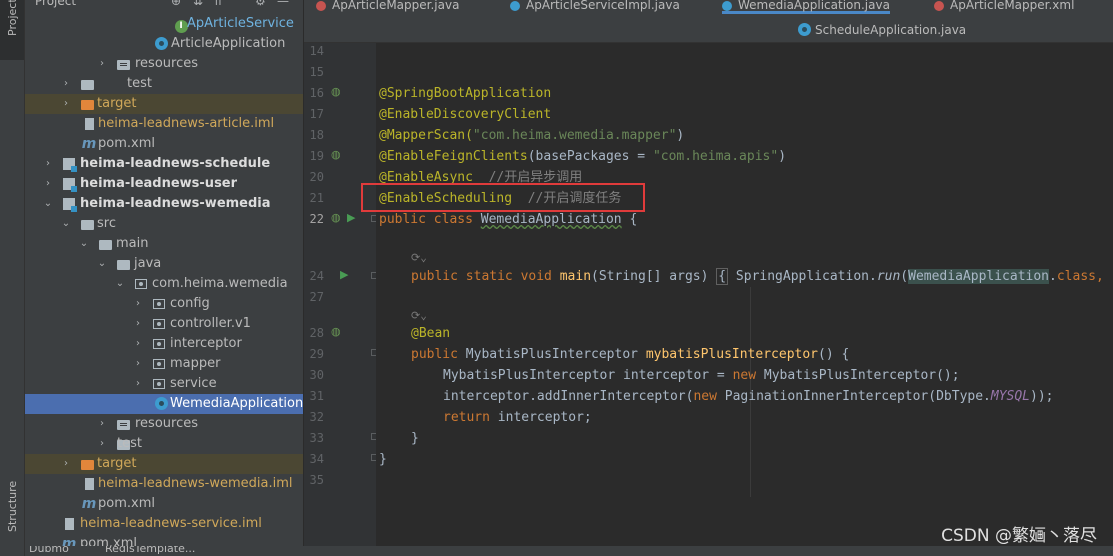  I want to click on line-number: 16, so click(314, 93).